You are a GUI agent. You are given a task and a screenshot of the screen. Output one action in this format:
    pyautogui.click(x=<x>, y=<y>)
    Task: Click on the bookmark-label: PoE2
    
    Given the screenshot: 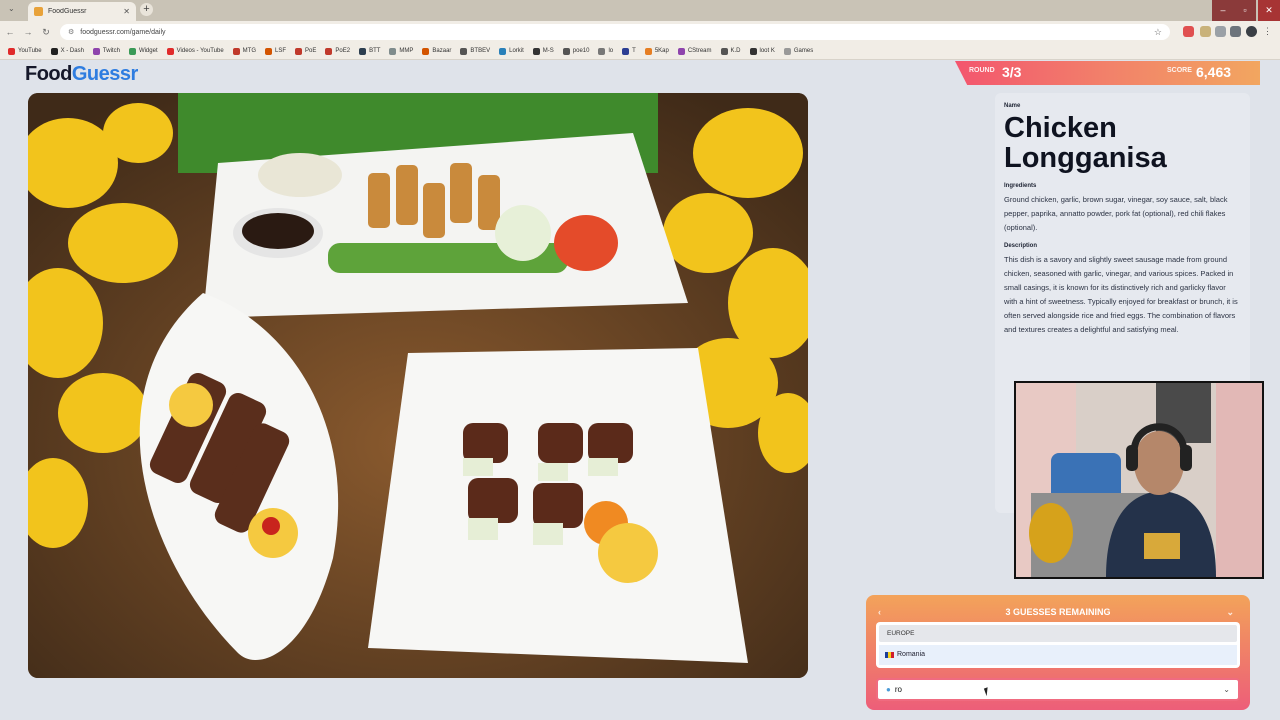 What is the action you would take?
    pyautogui.click(x=343, y=51)
    